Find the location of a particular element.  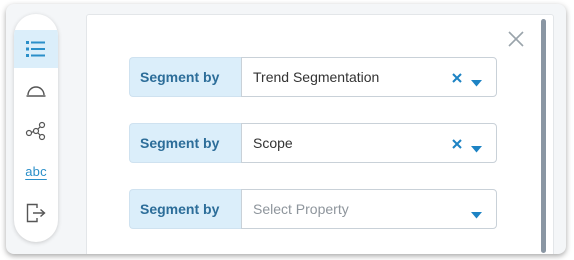

select-property-dropdown: Select Property is located at coordinates (369, 209).